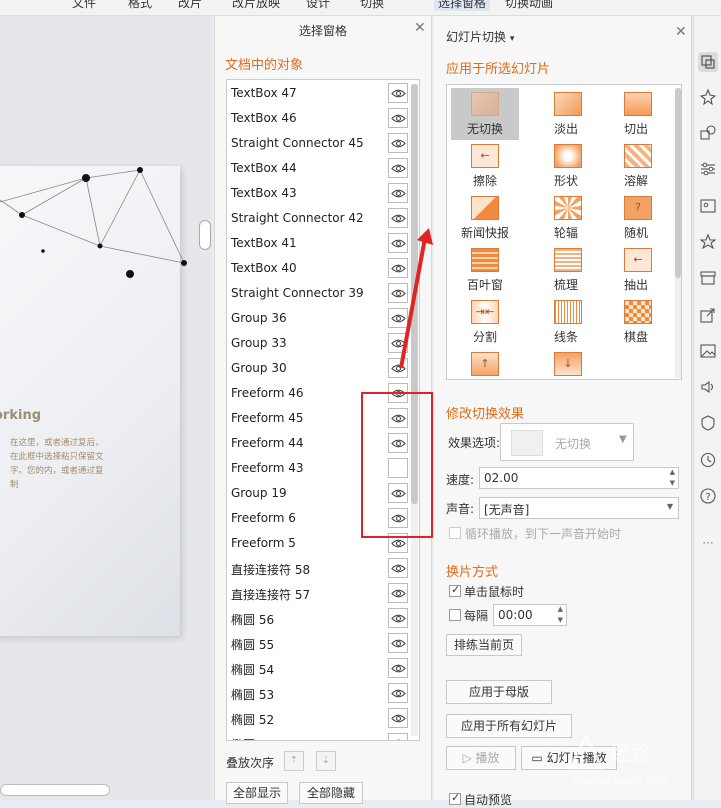 The width and height of the screenshot is (721, 808). I want to click on transition-pane-title: 幻灯片切换 ▾, so click(480, 36).